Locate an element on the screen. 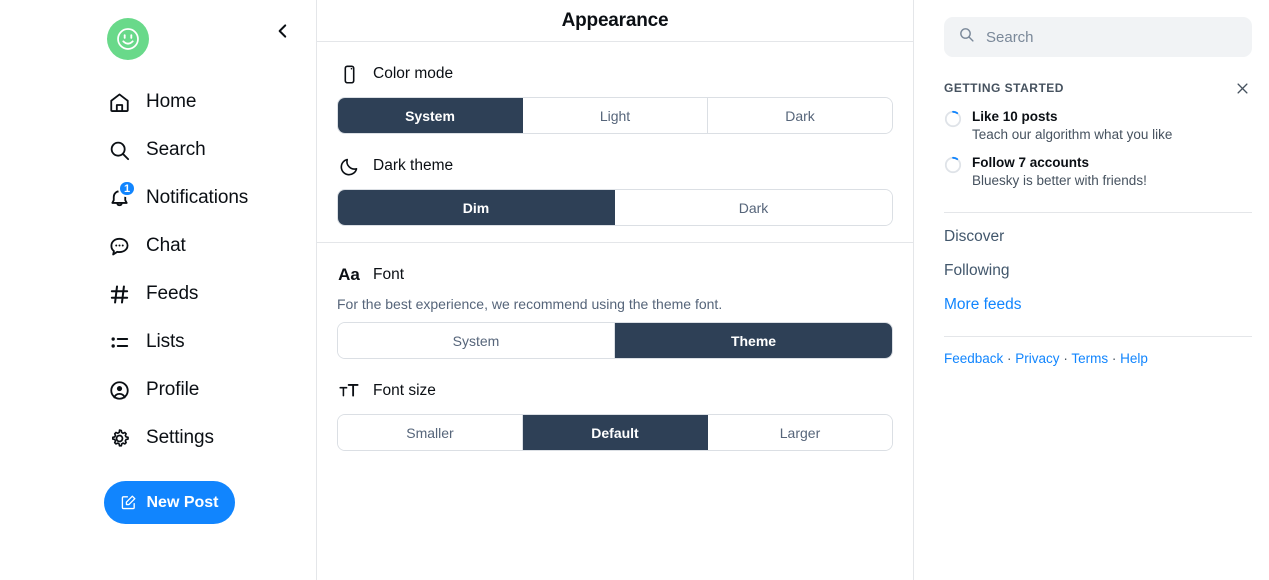  feed-link-more-feeds: More feeds is located at coordinates (1098, 304).